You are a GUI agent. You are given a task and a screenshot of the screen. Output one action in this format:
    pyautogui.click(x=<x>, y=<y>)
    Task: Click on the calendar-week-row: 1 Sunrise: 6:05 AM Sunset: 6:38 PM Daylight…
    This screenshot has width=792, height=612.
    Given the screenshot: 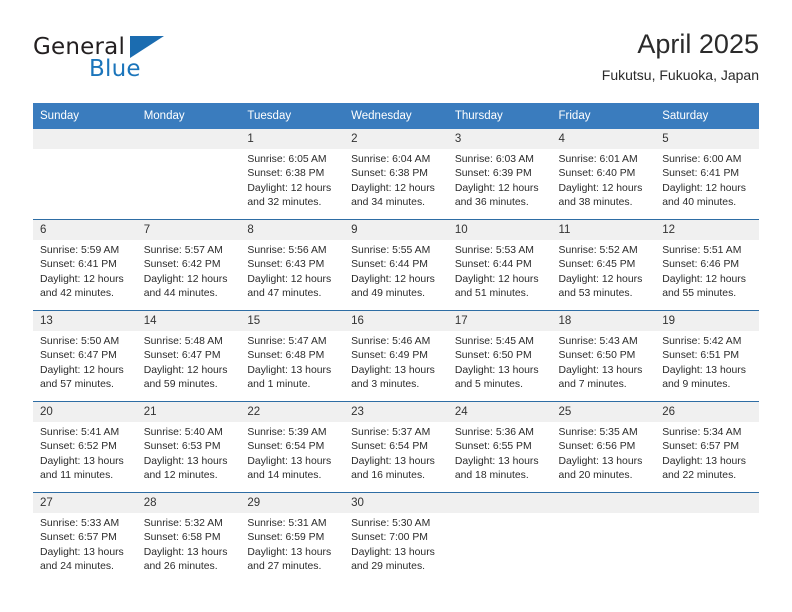 What is the action you would take?
    pyautogui.click(x=396, y=174)
    